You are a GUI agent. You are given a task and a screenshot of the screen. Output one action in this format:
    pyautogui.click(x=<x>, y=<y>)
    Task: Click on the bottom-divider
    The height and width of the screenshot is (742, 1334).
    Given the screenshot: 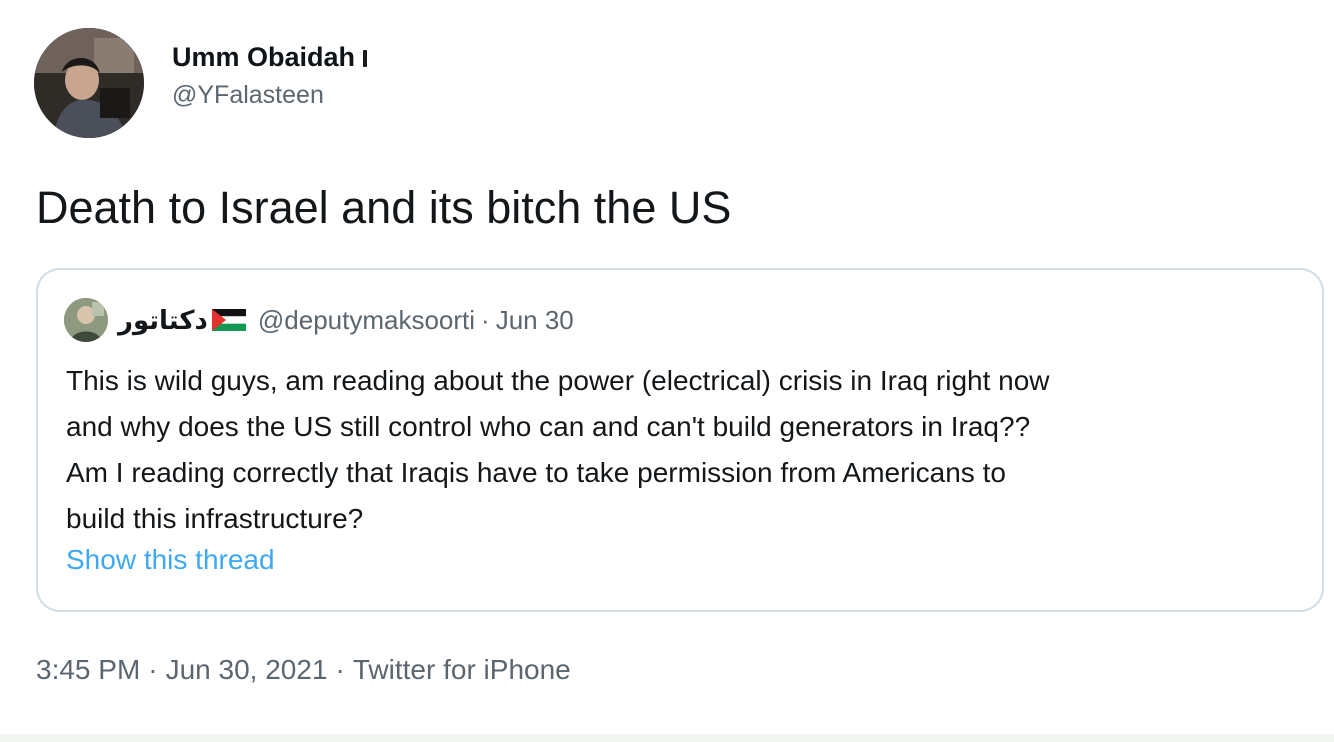 What is the action you would take?
    pyautogui.click(x=667, y=738)
    